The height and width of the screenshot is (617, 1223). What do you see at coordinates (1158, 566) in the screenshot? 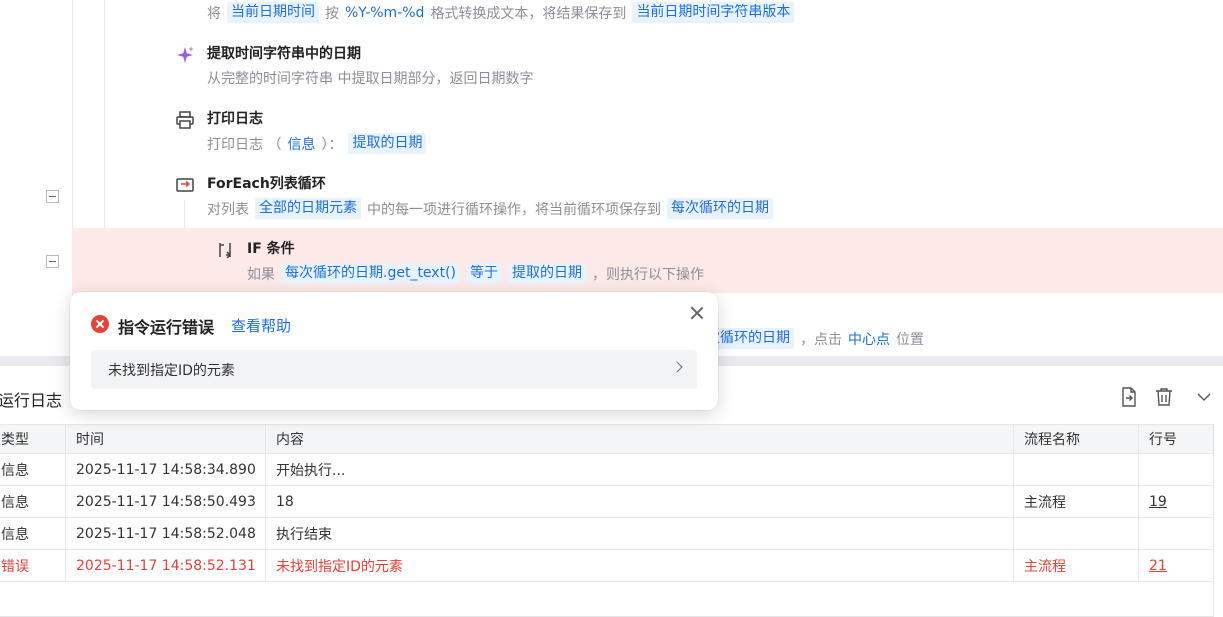
I see `line-link: 21` at bounding box center [1158, 566].